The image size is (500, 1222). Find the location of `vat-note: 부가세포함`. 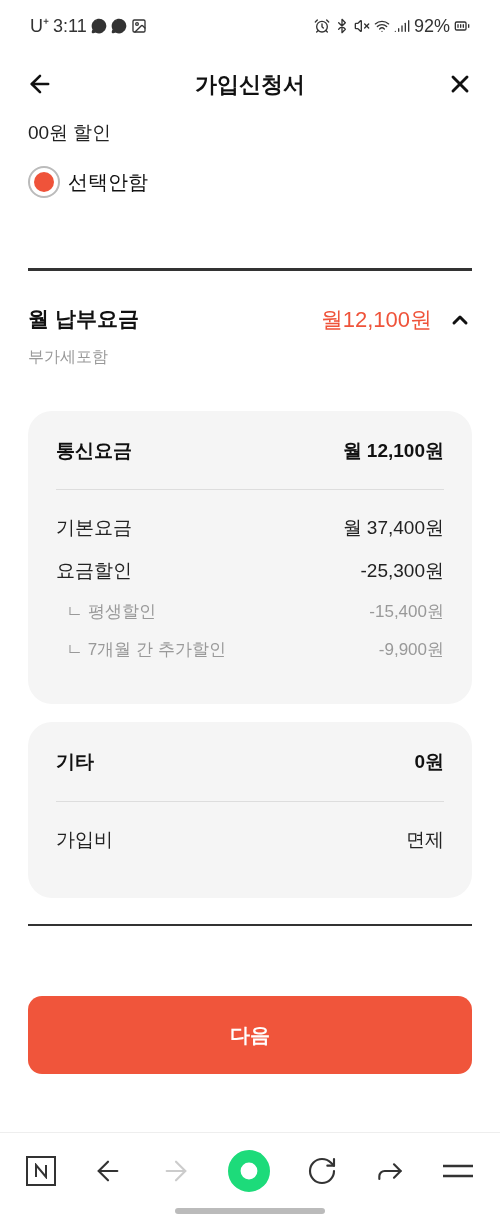

vat-note: 부가세포함 is located at coordinates (68, 356).